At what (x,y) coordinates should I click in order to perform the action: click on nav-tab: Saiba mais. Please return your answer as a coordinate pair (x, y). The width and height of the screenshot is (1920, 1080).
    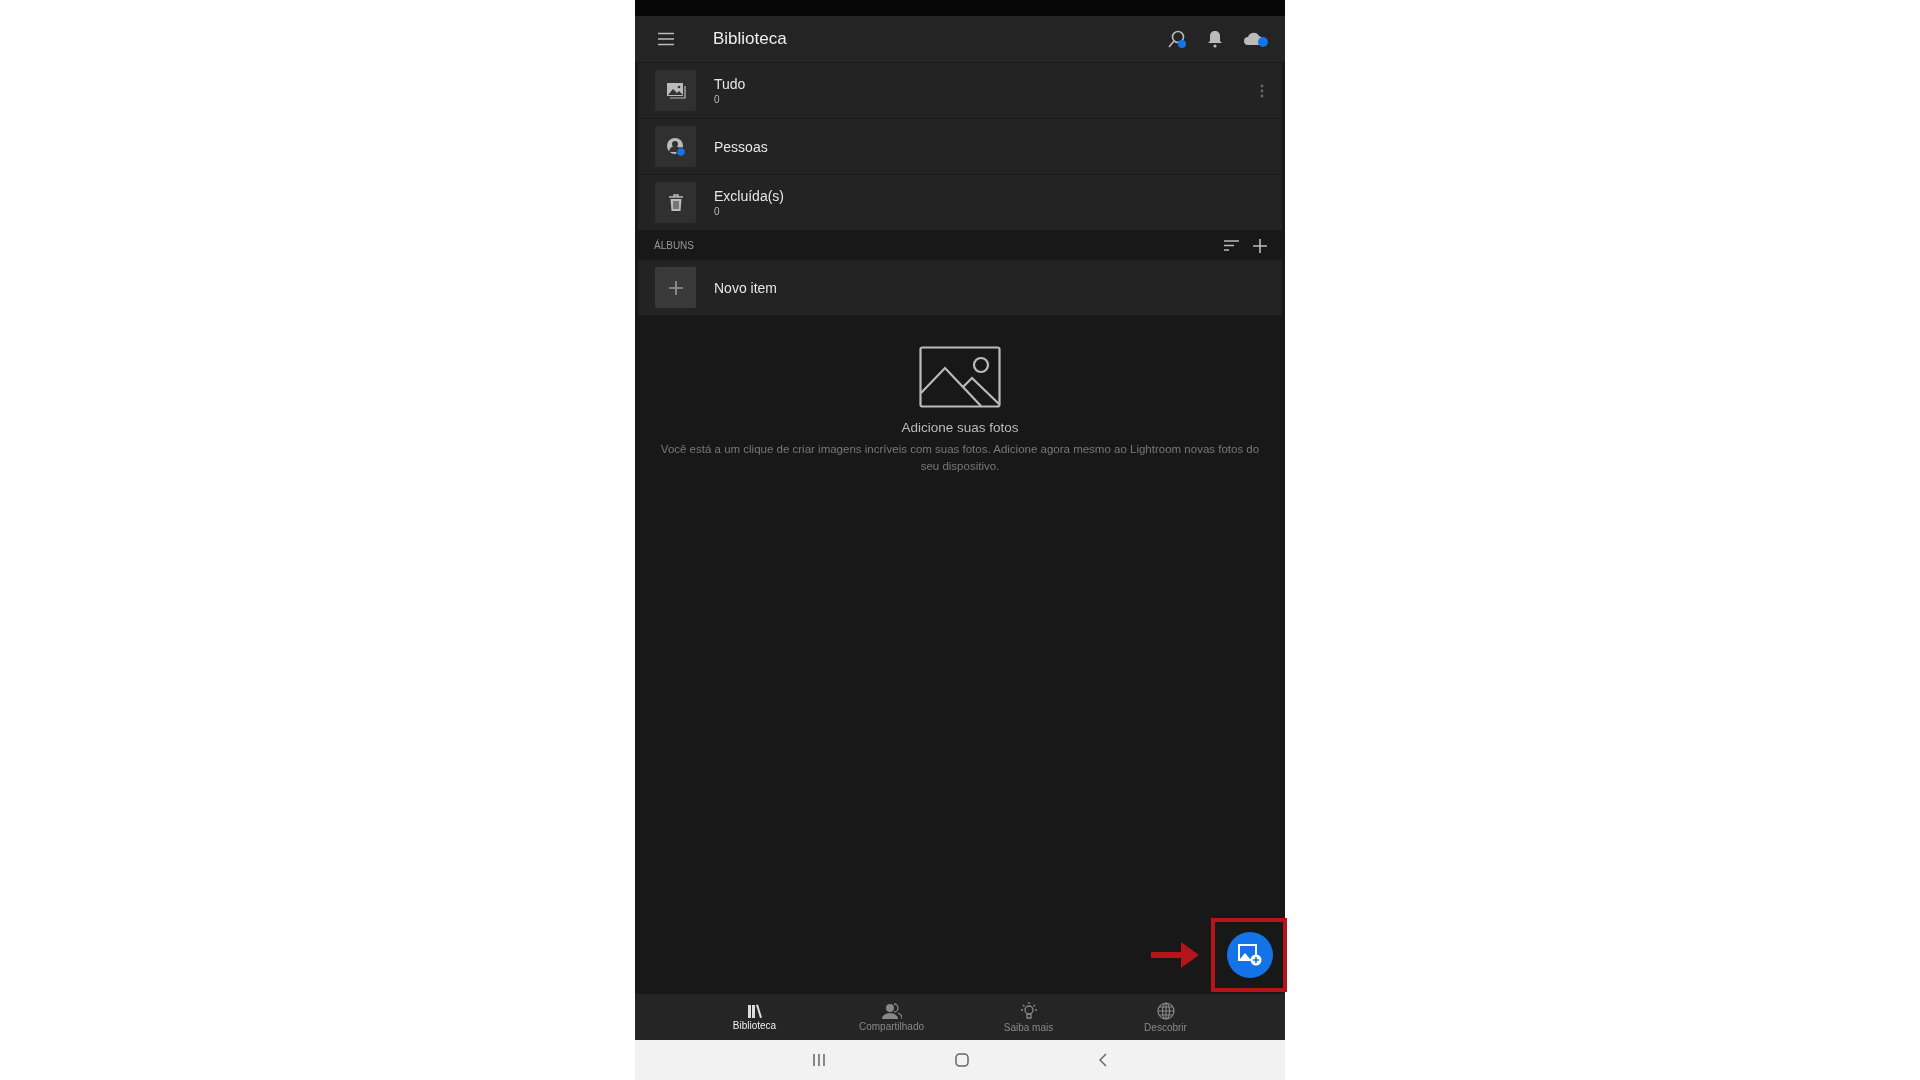
    Looking at the image, I should click on (1028, 1017).